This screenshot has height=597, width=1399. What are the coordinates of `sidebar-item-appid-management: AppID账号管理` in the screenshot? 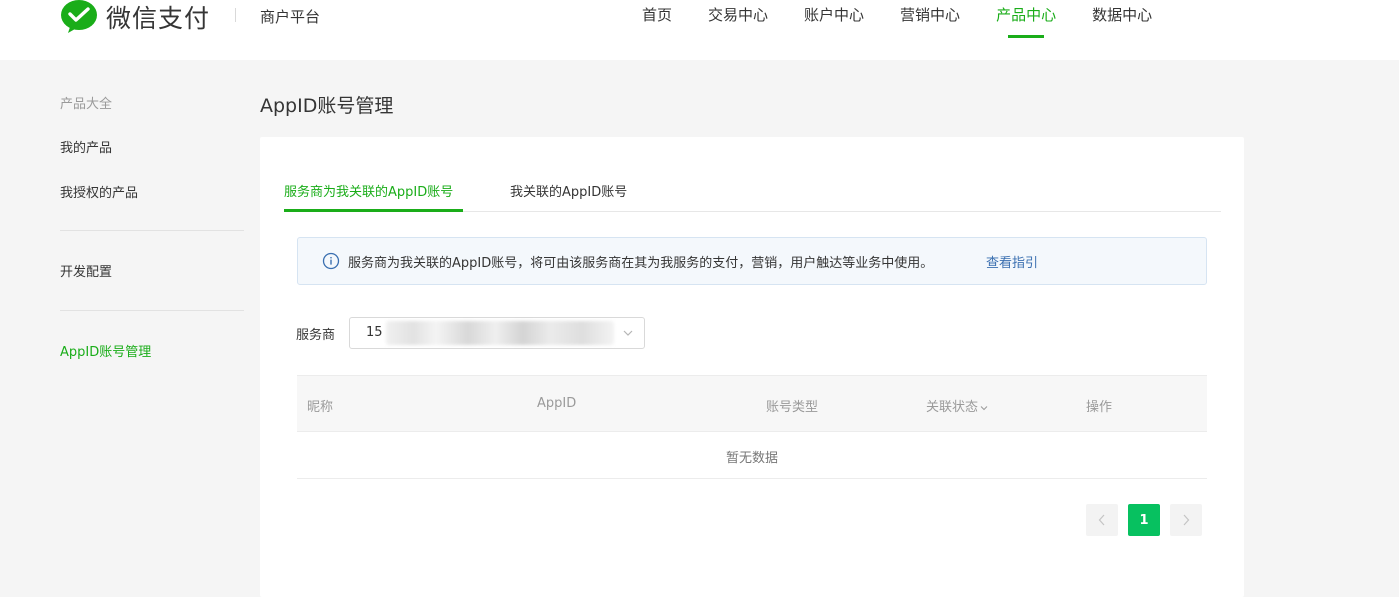 It's located at (105, 350).